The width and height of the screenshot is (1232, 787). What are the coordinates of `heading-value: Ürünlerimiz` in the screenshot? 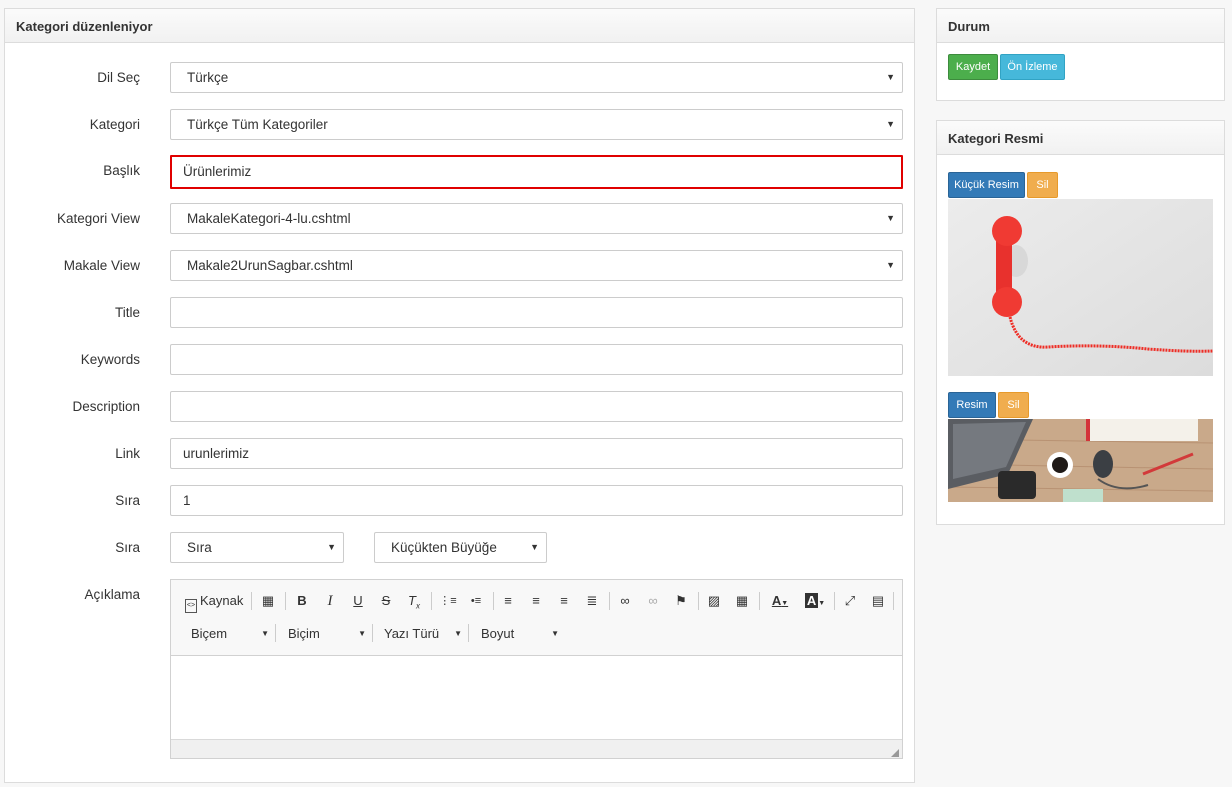 It's located at (217, 171).